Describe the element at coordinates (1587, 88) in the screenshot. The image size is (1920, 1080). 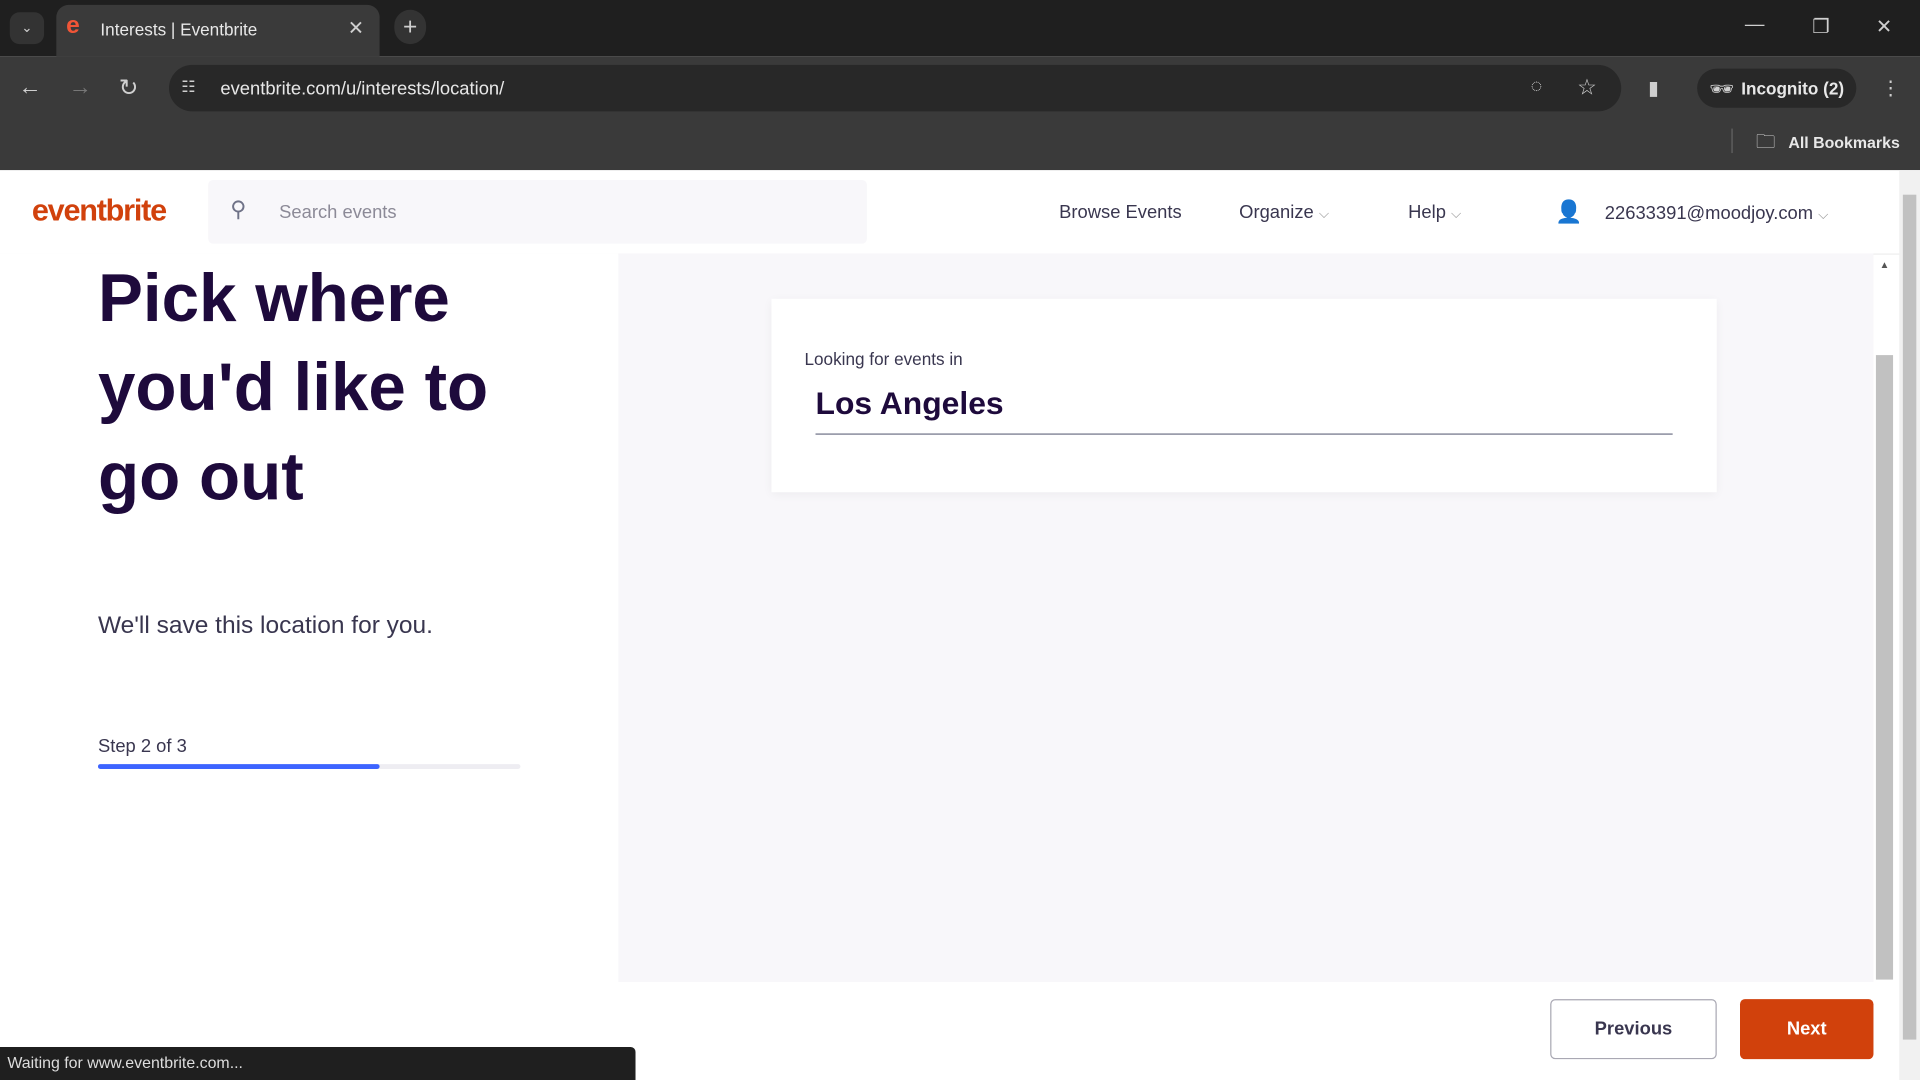
I see `star-icon: ☆` at that location.